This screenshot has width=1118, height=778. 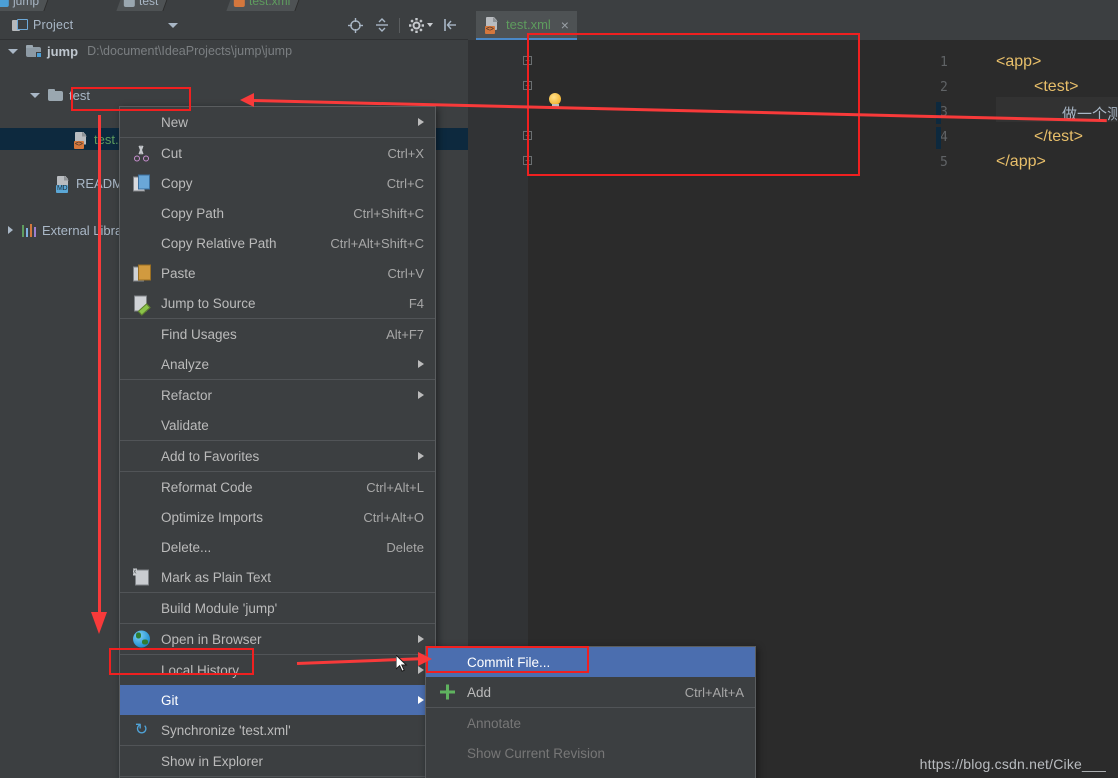 What do you see at coordinates (170, 700) in the screenshot?
I see `menu-item-label: Git` at bounding box center [170, 700].